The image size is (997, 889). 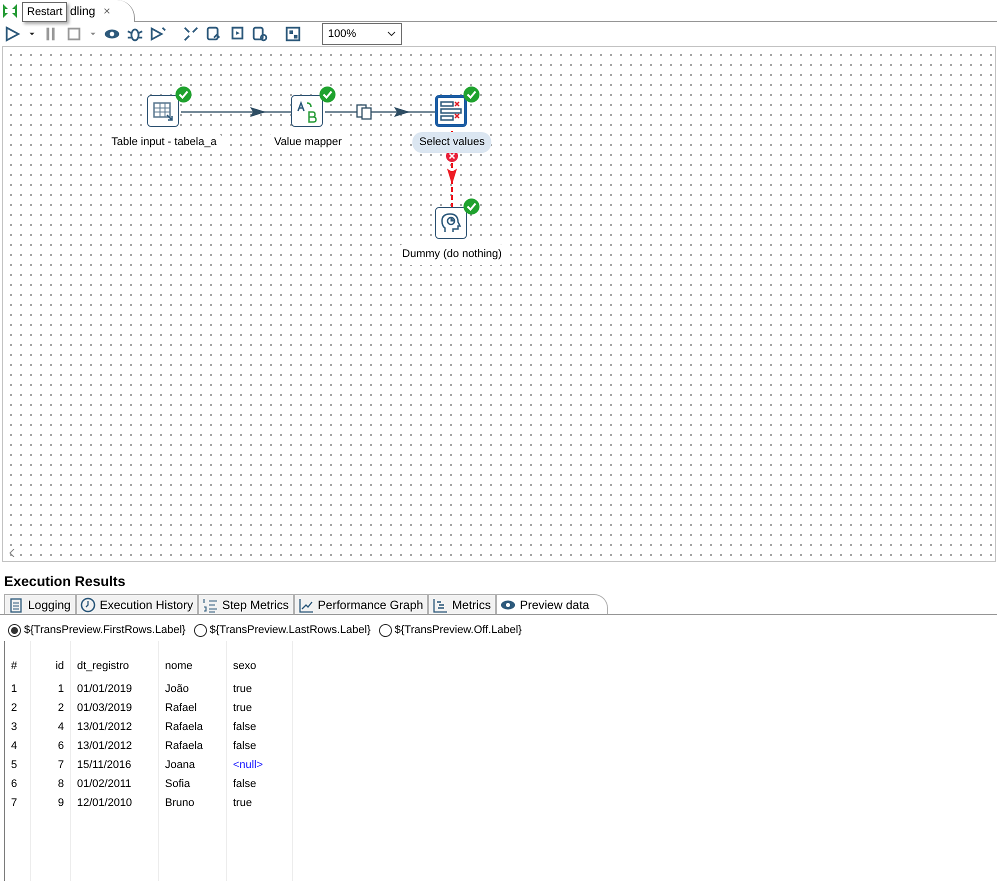 What do you see at coordinates (10, 11) in the screenshot?
I see `restart-icon` at bounding box center [10, 11].